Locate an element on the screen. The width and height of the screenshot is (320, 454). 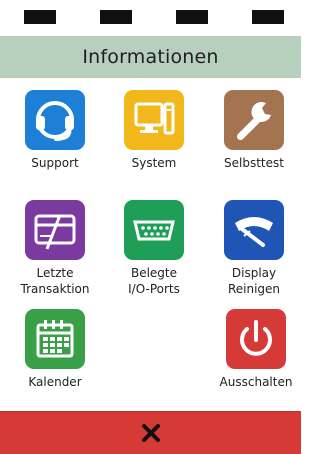
system-label: System is located at coordinates (154, 163).